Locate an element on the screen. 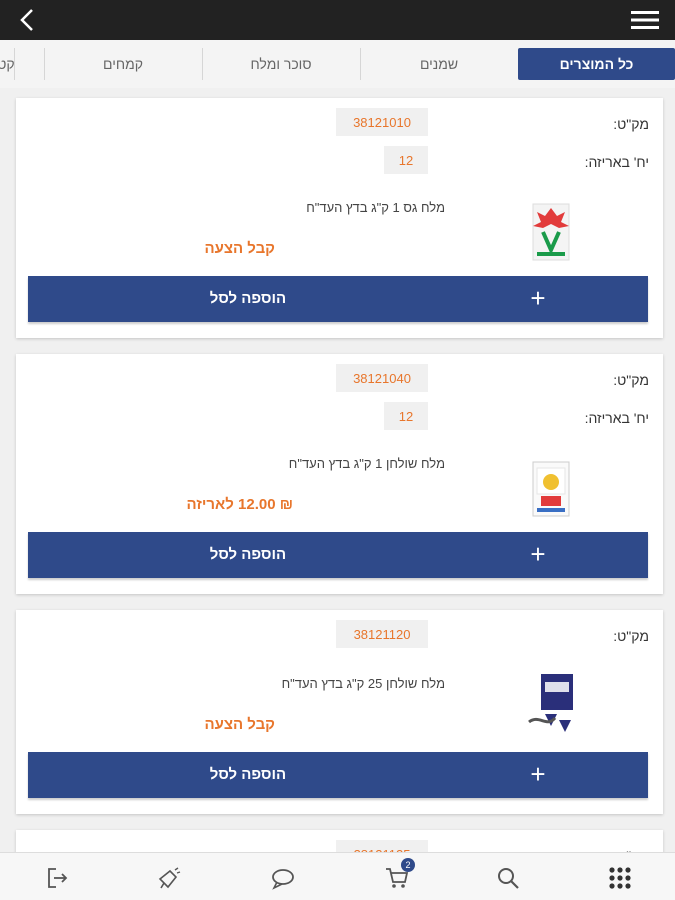 The height and width of the screenshot is (900, 675). sku-value: 38121010 is located at coordinates (382, 122).